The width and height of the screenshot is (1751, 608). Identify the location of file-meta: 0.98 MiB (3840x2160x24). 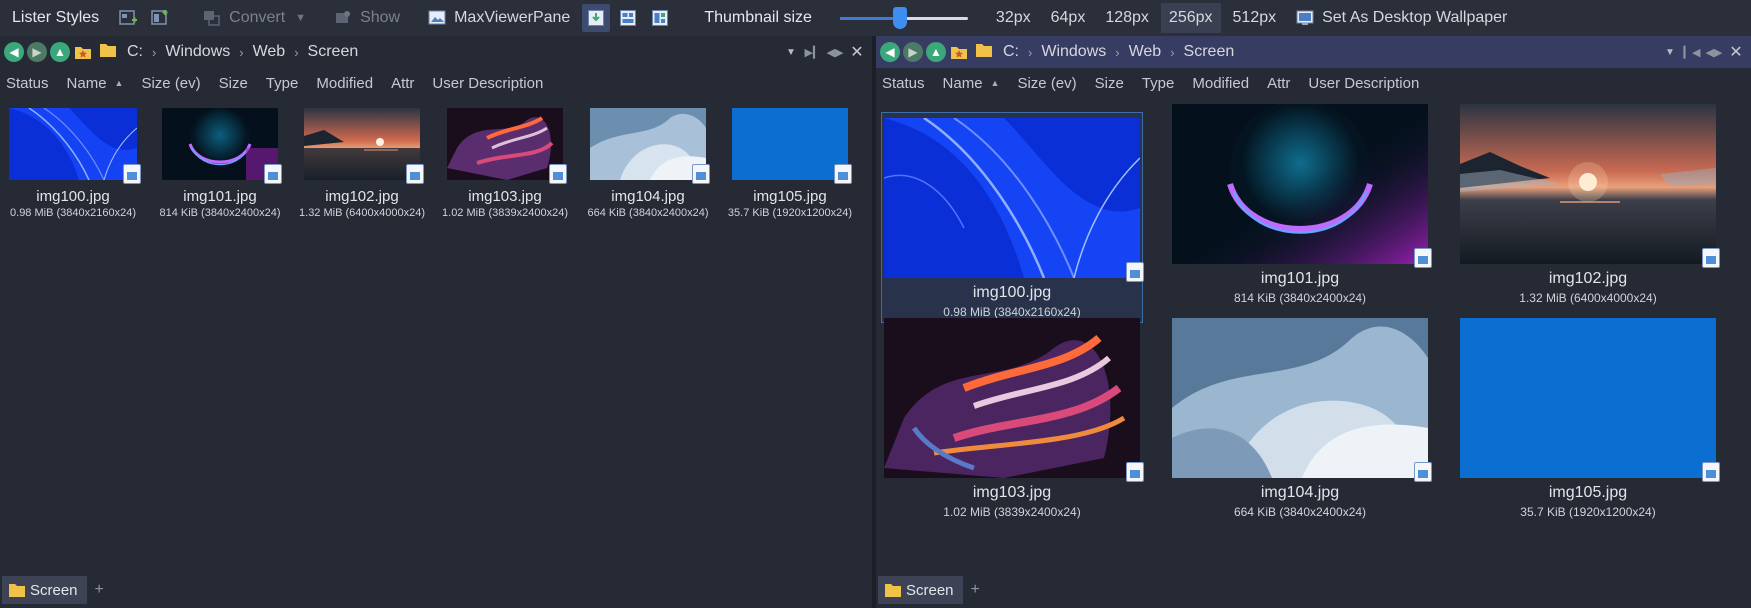
(1012, 312).